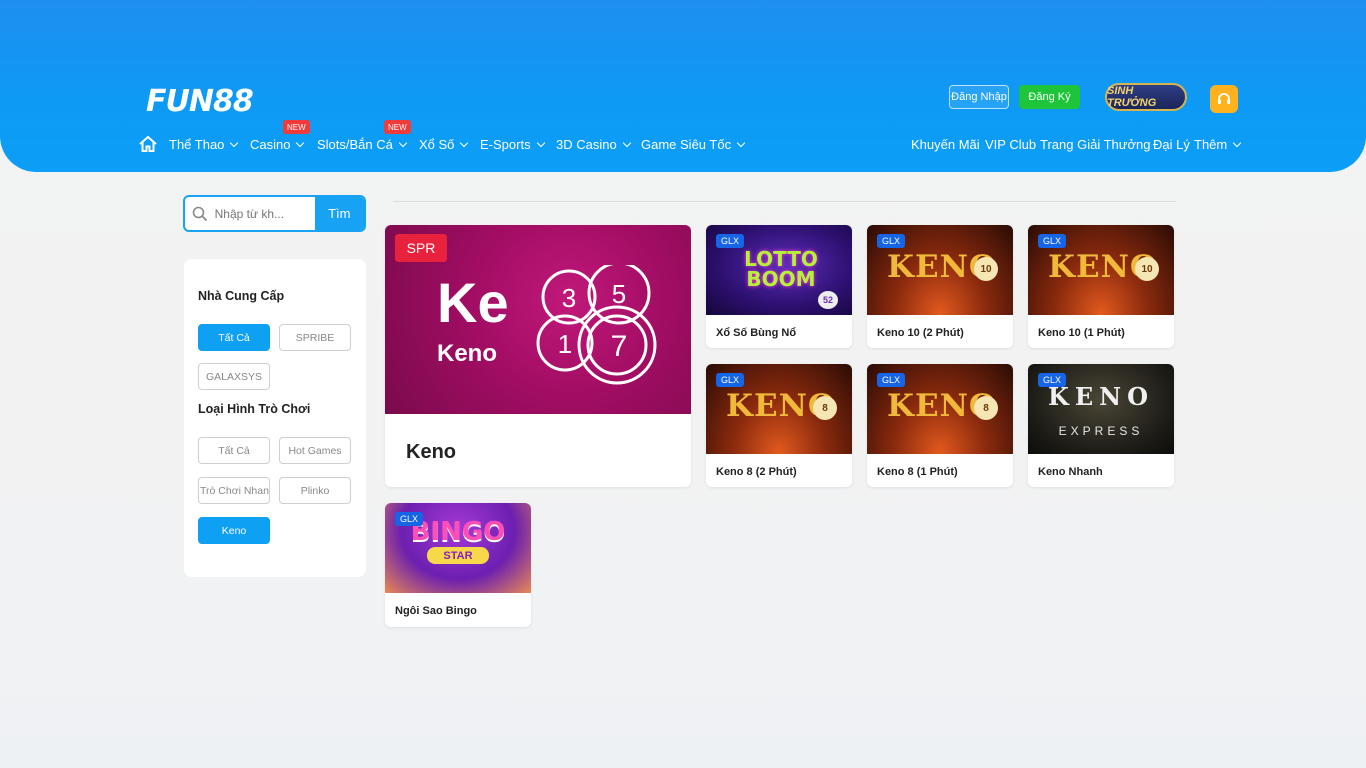  I want to click on ball-number: 5, so click(619, 294).